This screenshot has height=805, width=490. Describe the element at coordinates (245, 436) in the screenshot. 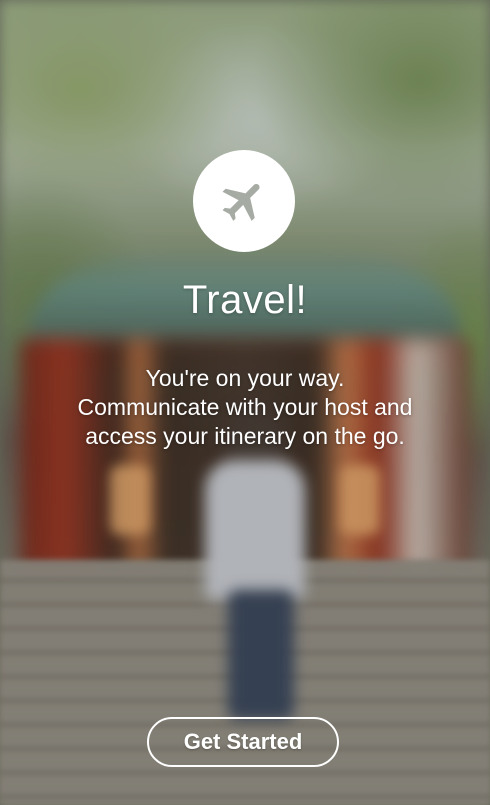

I see `description-line: access your itinerary on the go.` at that location.